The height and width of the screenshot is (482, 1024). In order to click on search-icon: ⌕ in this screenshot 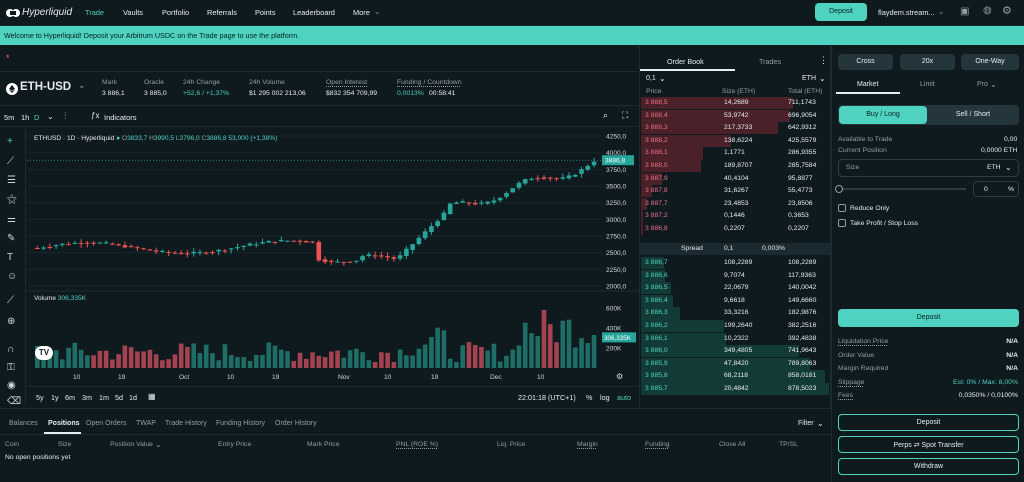, I will do `click(605, 115)`.